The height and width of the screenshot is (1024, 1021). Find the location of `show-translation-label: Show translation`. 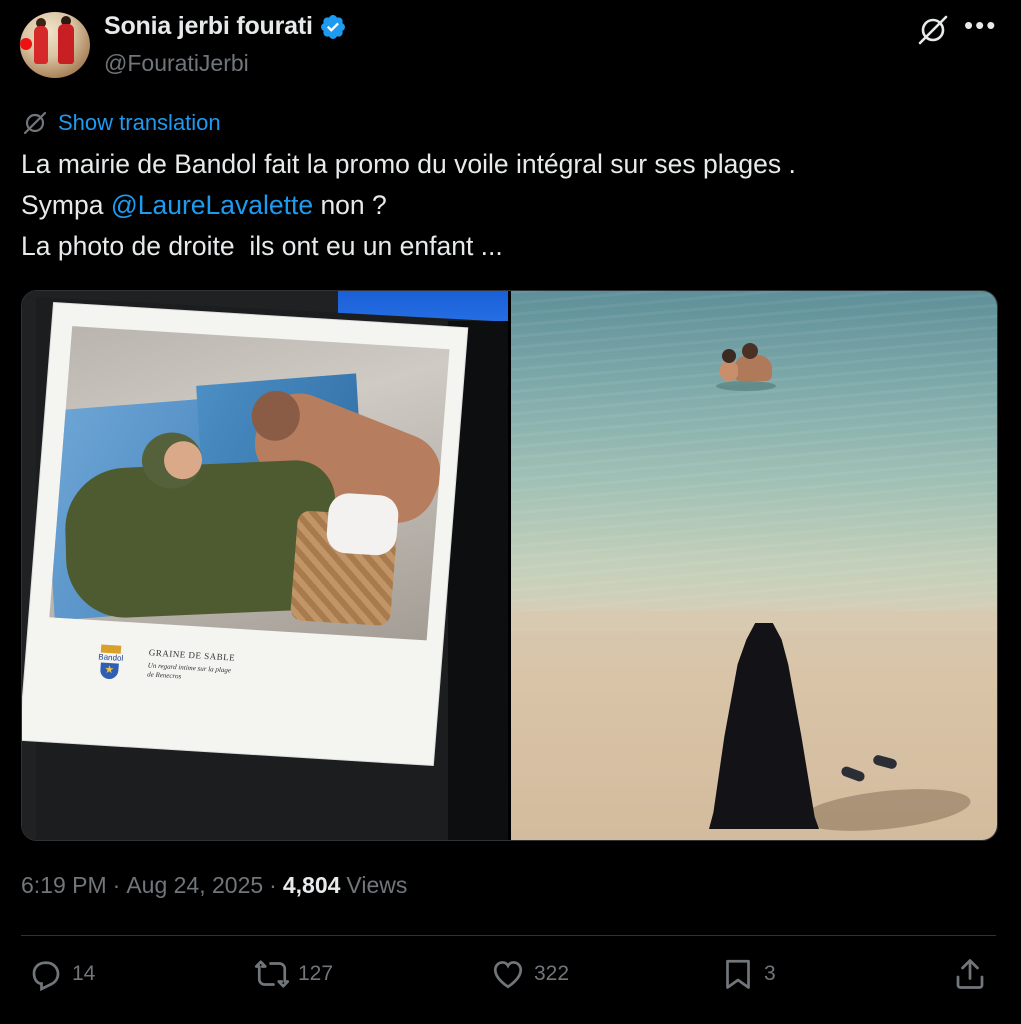

show-translation-label: Show translation is located at coordinates (139, 123).